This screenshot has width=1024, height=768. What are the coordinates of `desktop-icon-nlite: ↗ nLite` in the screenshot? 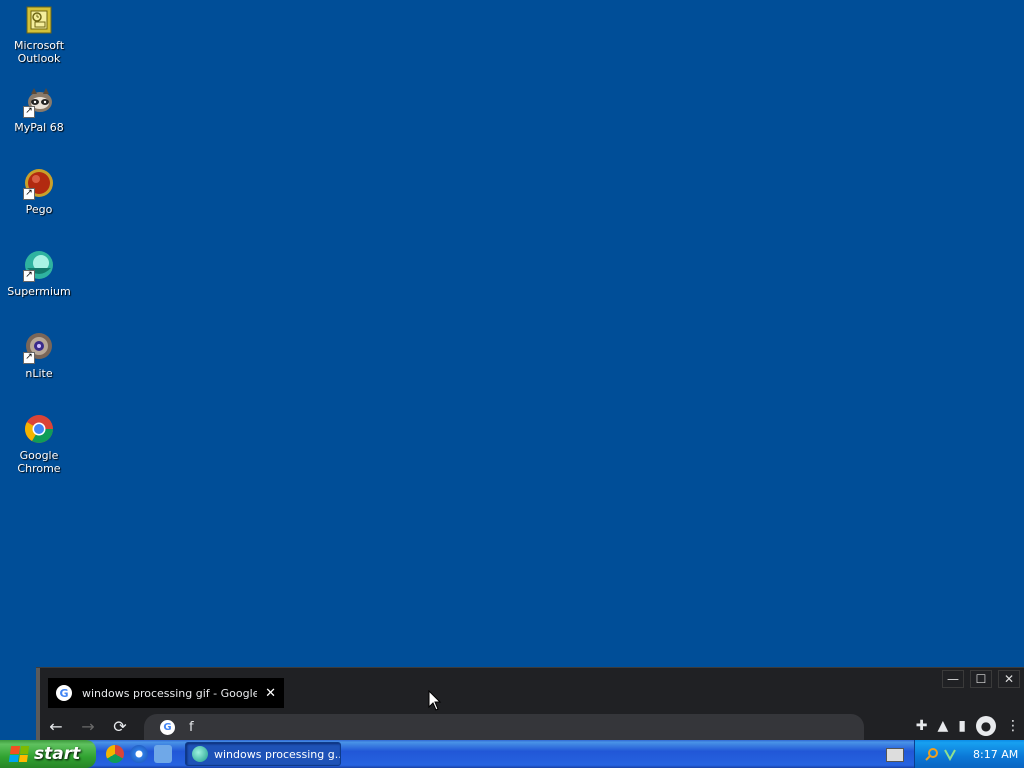 It's located at (39, 356).